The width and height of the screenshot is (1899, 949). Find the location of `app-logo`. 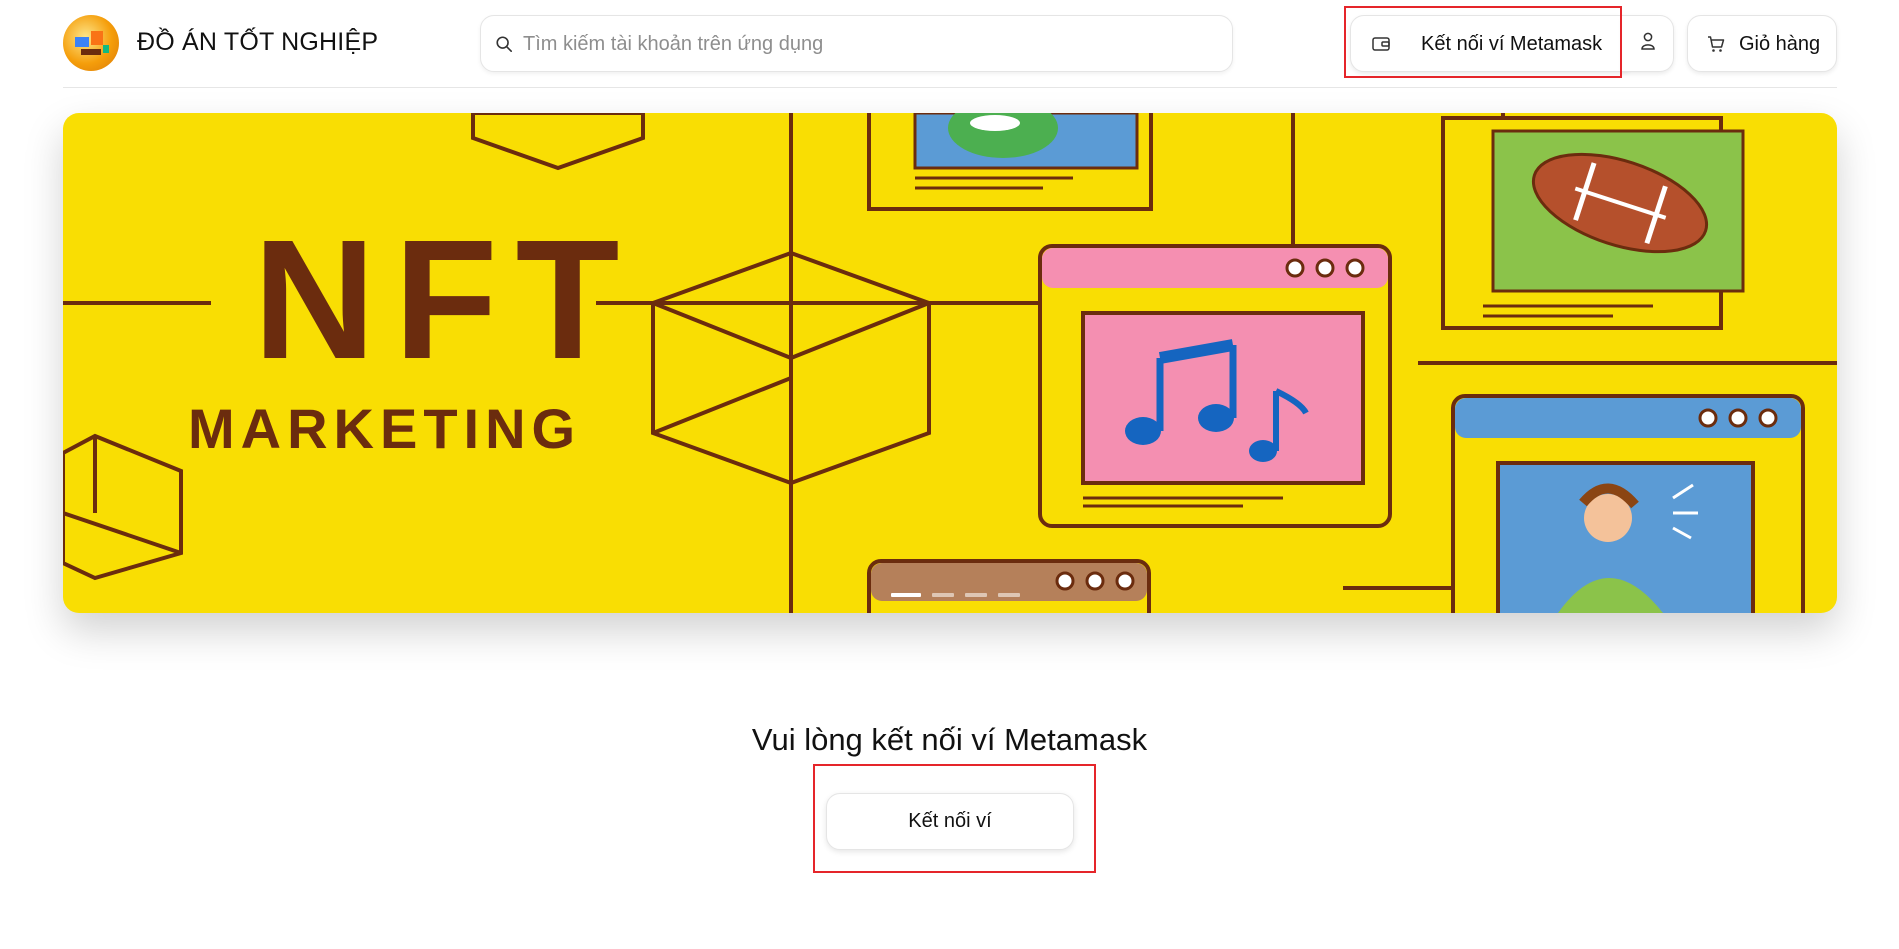

app-logo is located at coordinates (91, 43).